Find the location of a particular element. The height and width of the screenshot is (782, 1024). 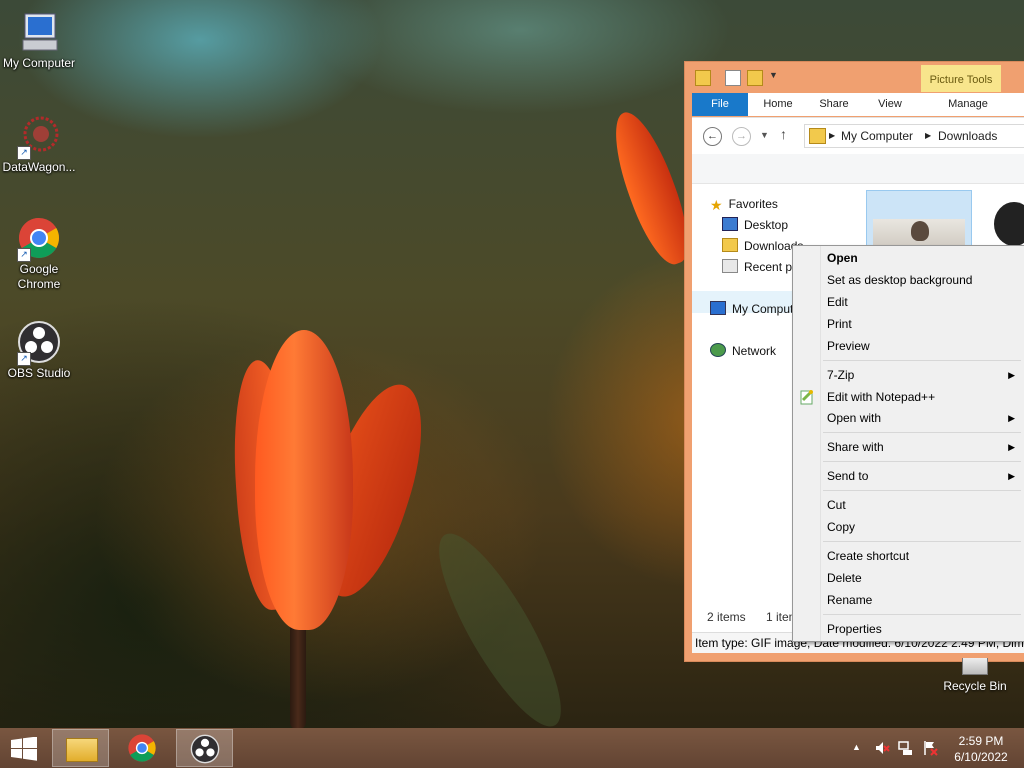

nav-network: Network is located at coordinates (743, 351).